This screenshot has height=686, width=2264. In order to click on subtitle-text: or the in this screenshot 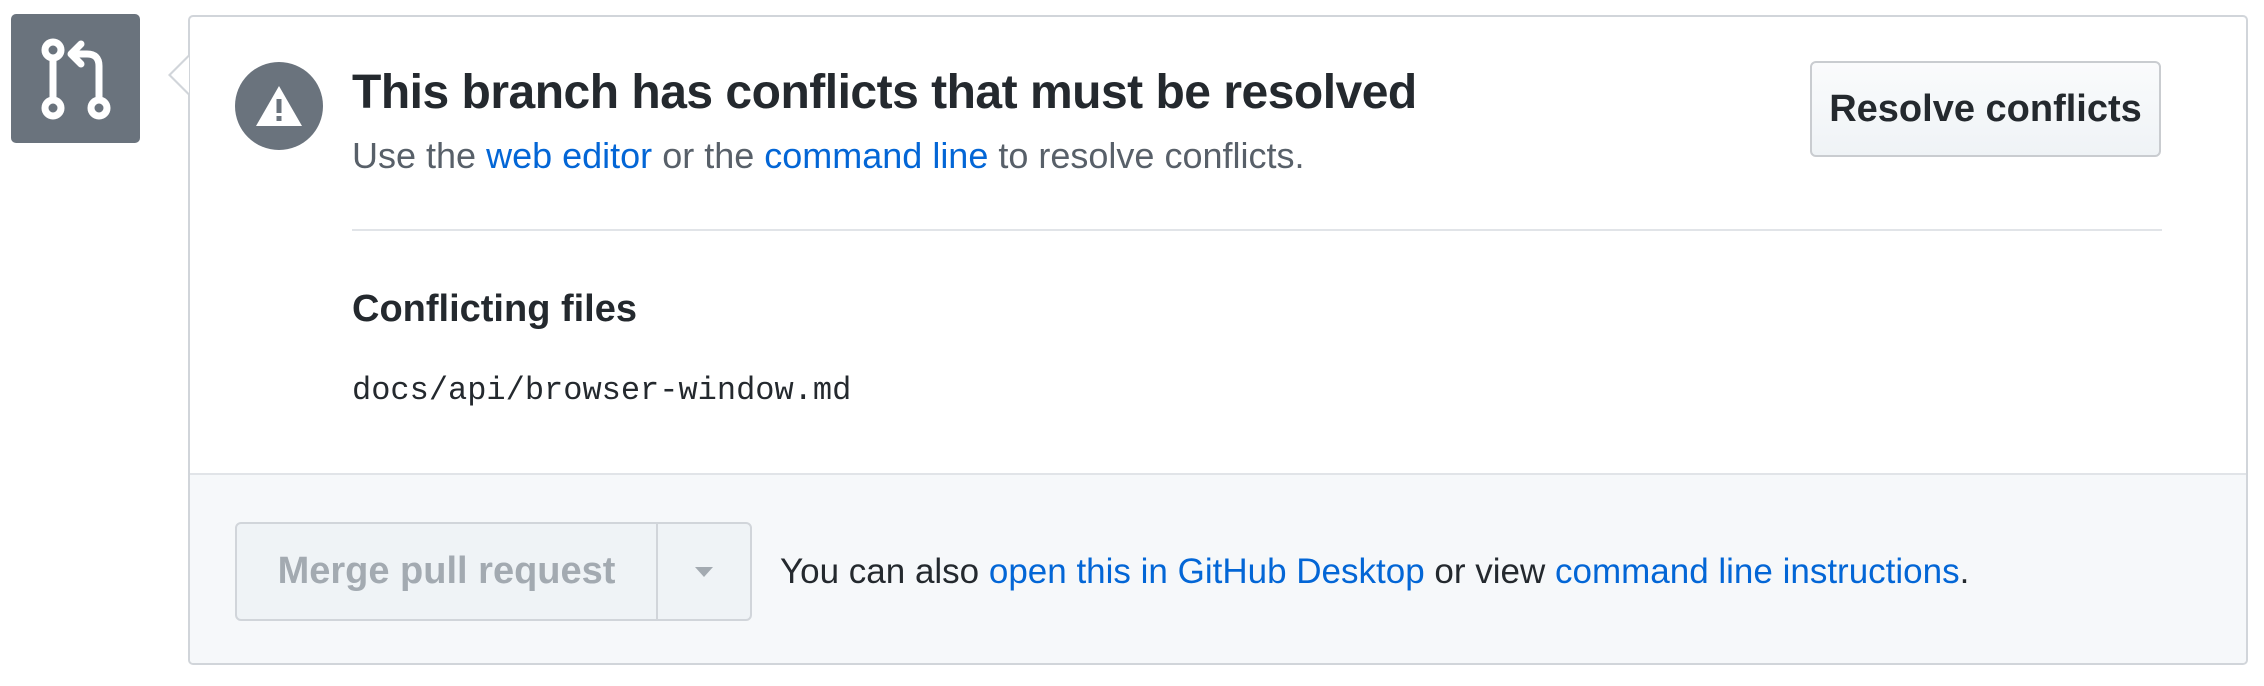, I will do `click(708, 155)`.